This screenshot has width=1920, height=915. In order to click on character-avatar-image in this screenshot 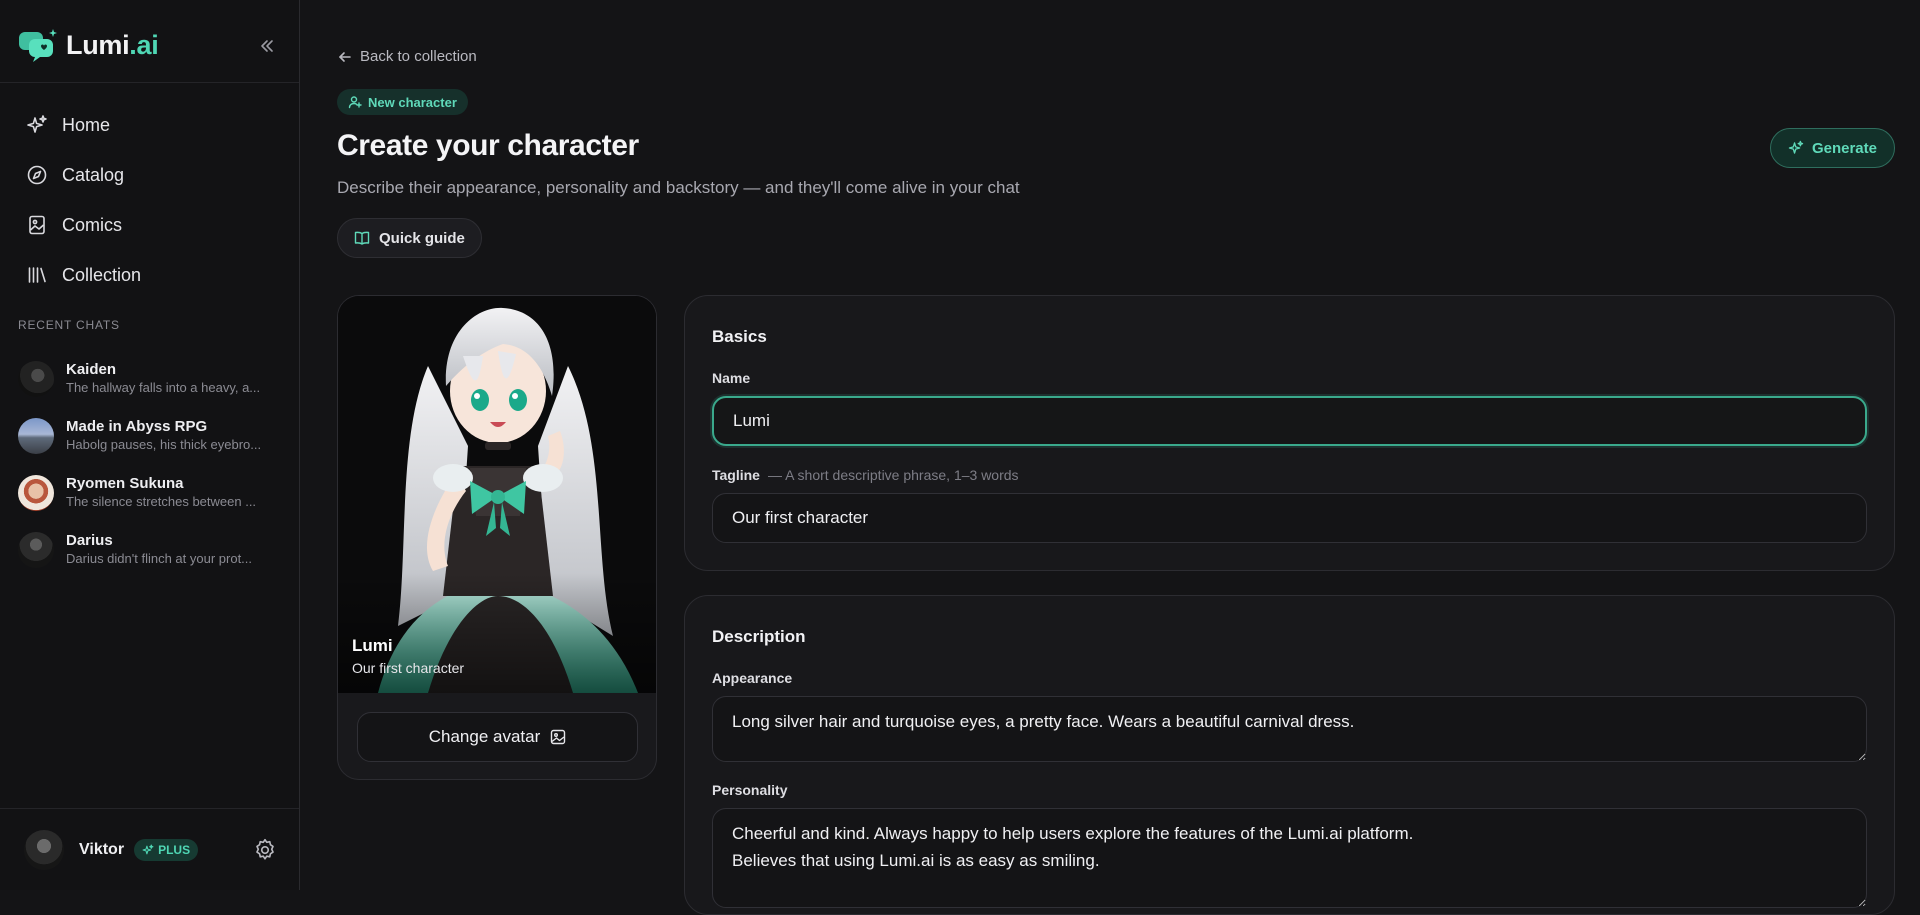, I will do `click(497, 494)`.